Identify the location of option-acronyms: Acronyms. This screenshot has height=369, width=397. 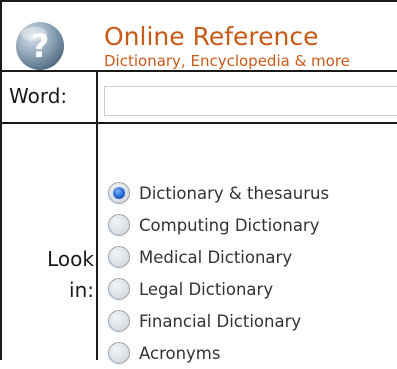
(218, 353).